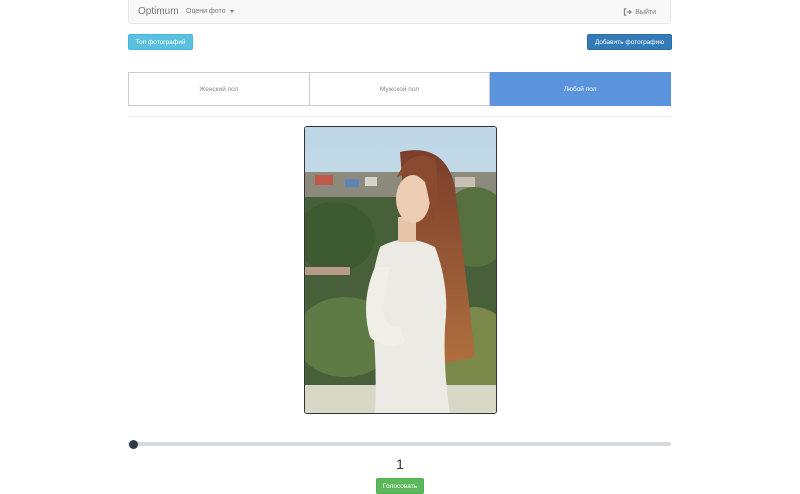 The image size is (800, 494). Describe the element at coordinates (133, 444) in the screenshot. I see `slider-handle` at that location.